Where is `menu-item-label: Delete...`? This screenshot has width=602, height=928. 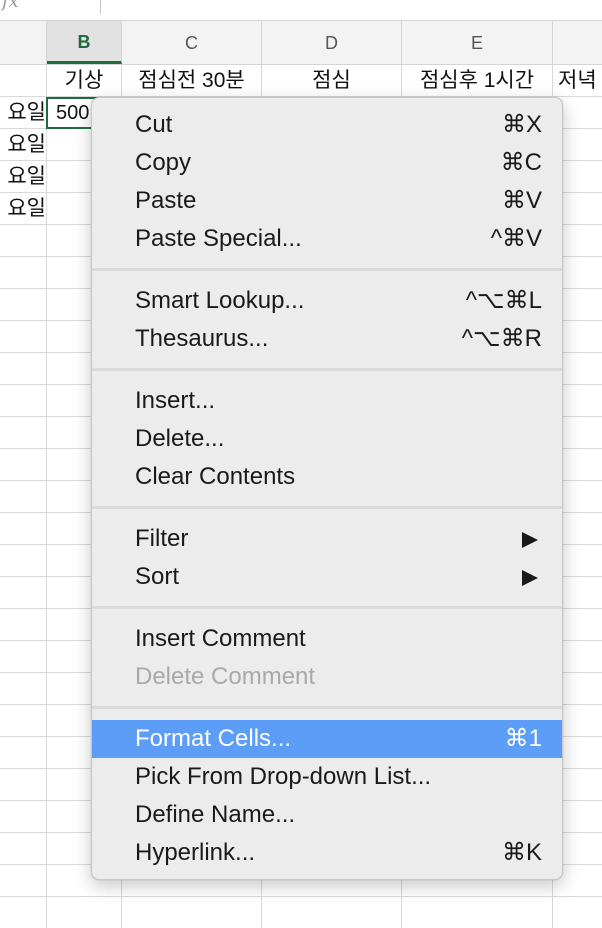 menu-item-label: Delete... is located at coordinates (180, 438).